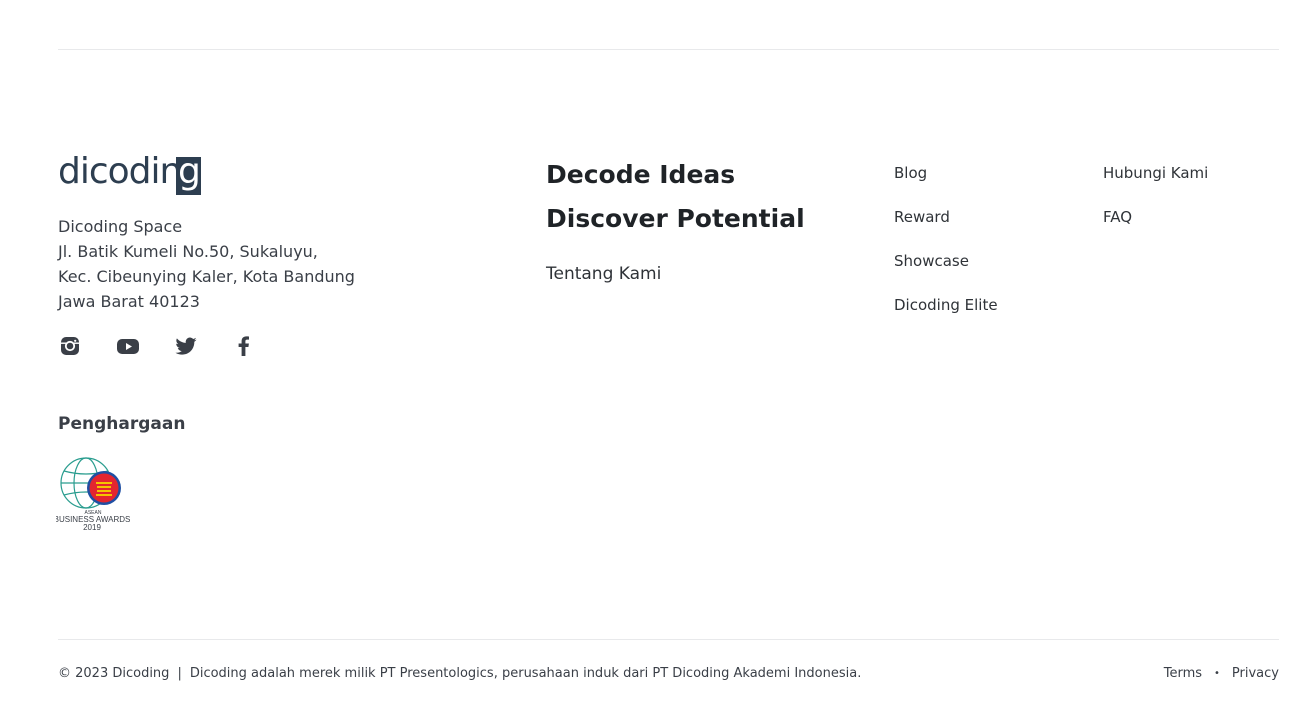  Describe the element at coordinates (1255, 673) in the screenshot. I see `privacy-link: Privacy` at that location.